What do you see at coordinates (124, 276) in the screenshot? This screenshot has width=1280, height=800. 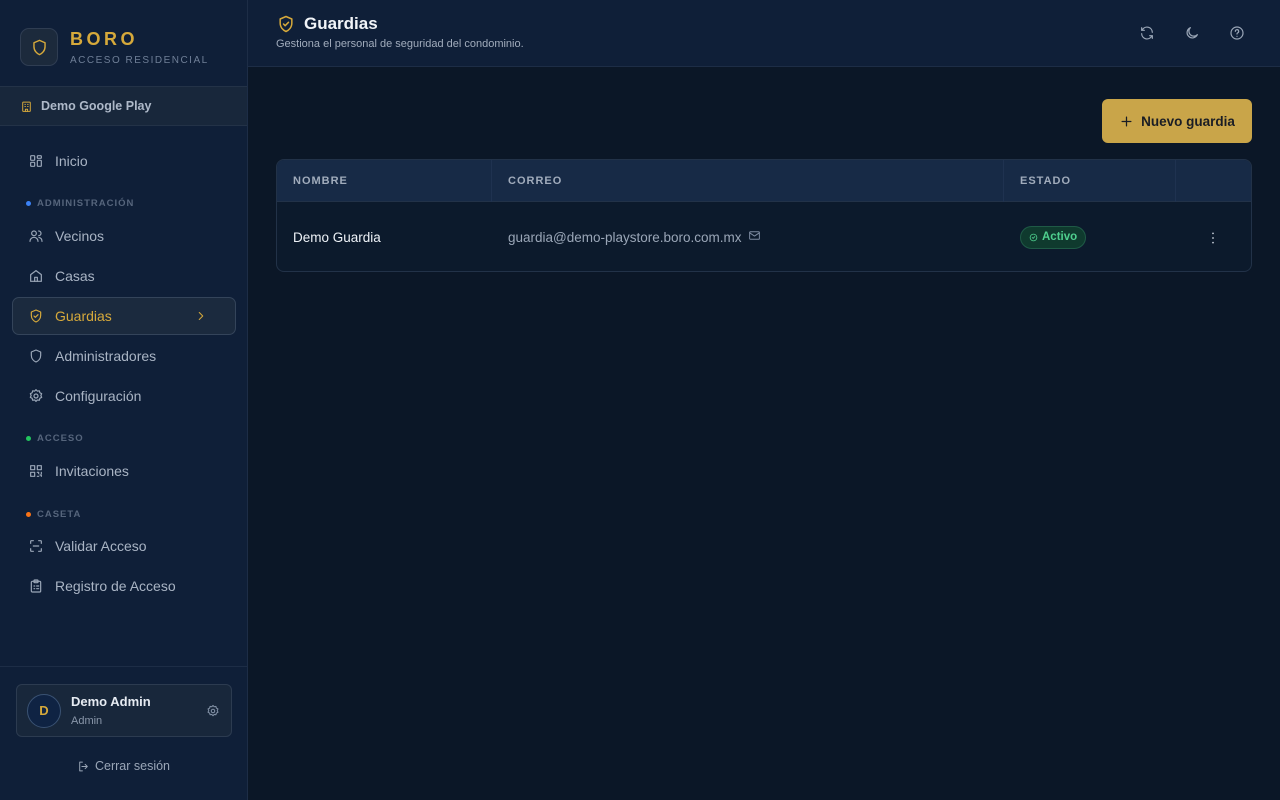 I see `nav-item-casas: Casas` at bounding box center [124, 276].